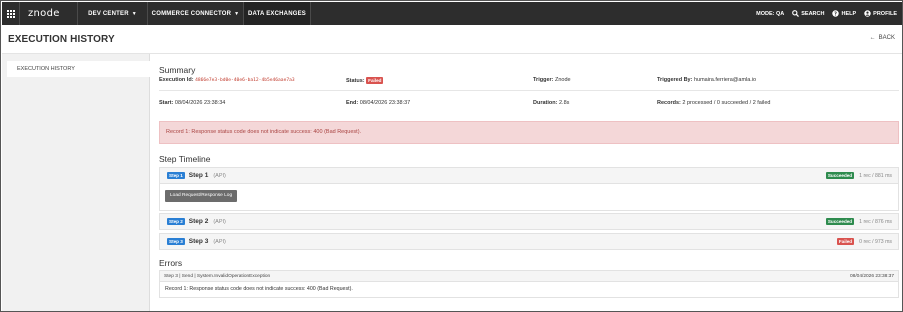  What do you see at coordinates (375, 80) in the screenshot?
I see `status-badge: Failed` at bounding box center [375, 80].